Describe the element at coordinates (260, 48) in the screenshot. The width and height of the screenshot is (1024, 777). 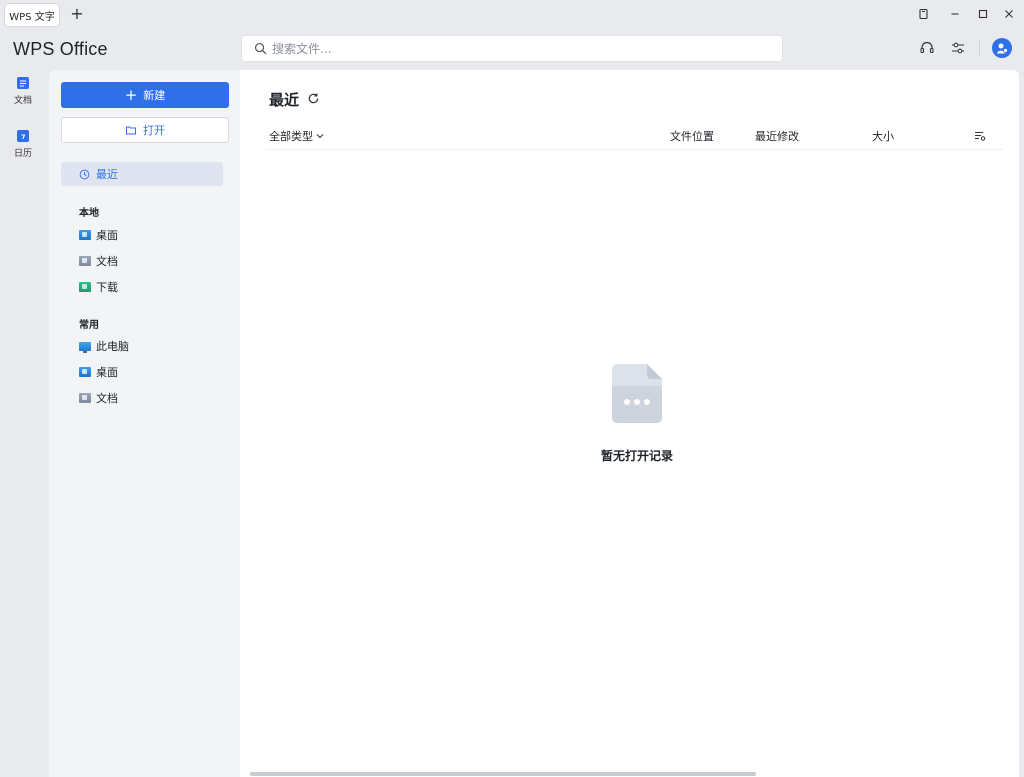
I see `search-icon` at that location.